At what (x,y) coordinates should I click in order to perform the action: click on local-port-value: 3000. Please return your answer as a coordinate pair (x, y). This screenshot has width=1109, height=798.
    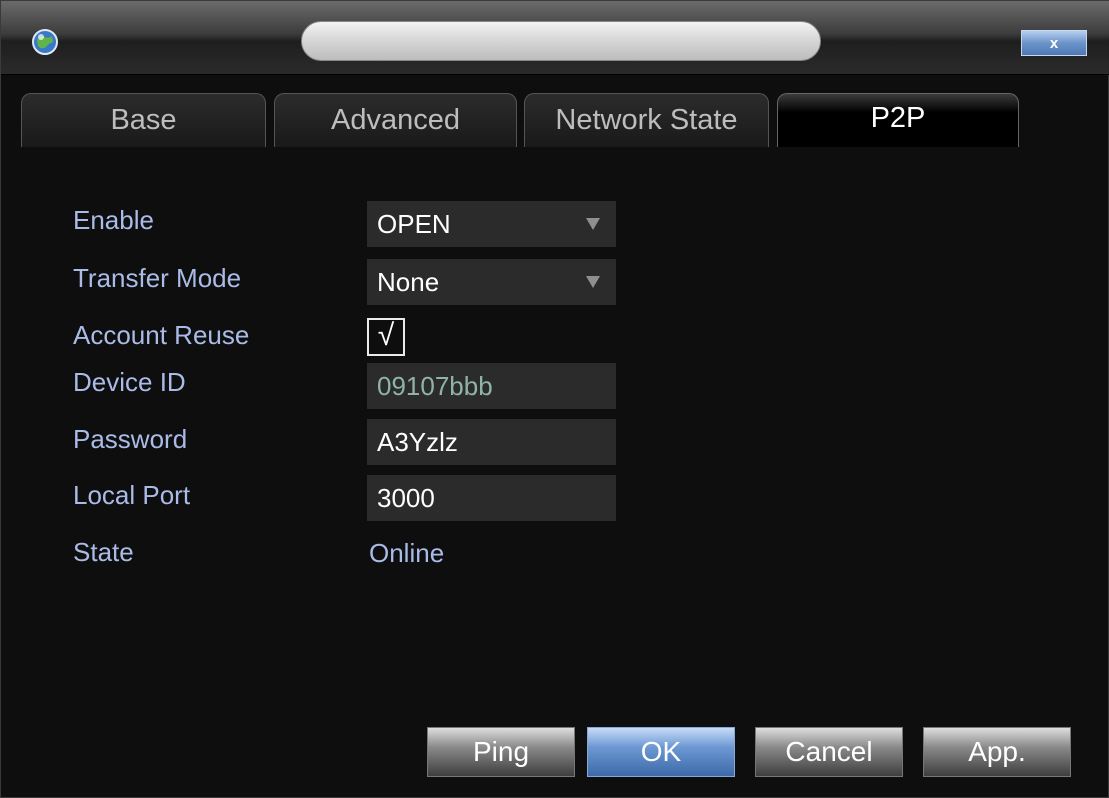
    Looking at the image, I should click on (406, 497).